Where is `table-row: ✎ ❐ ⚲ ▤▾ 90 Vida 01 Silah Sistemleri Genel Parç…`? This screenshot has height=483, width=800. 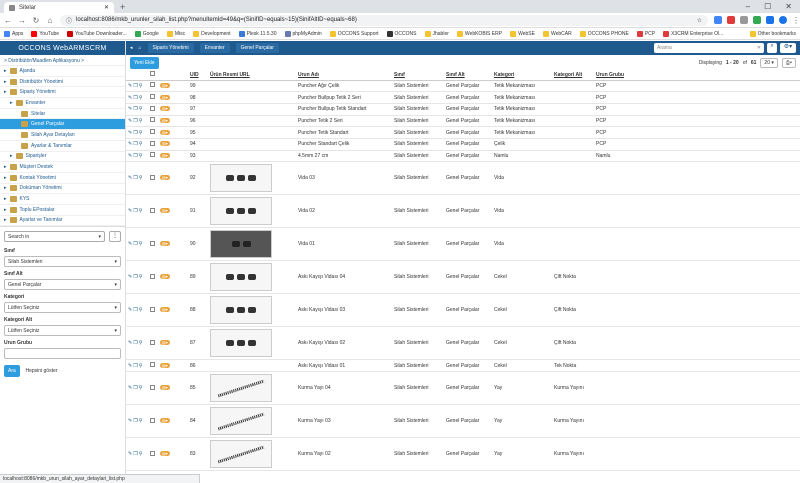
table-row: ✎ ❐ ⚲ ▤▾ 90 Vida 01 Silah Sistemleri Genel Parç… is located at coordinates (463, 244).